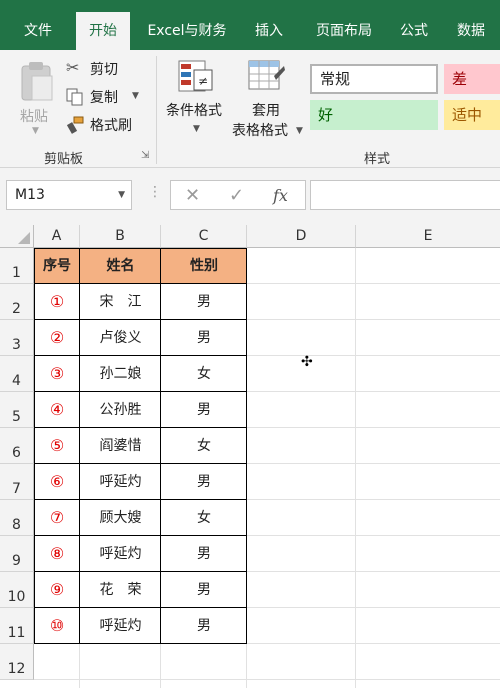  What do you see at coordinates (414, 31) in the screenshot?
I see `tab-formulas: 公式` at bounding box center [414, 31].